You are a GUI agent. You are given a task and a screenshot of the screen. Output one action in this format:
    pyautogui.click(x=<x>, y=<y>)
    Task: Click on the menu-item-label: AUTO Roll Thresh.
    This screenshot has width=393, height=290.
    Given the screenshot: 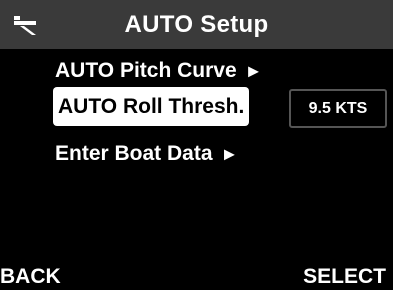 What is the action you would take?
    pyautogui.click(x=151, y=106)
    